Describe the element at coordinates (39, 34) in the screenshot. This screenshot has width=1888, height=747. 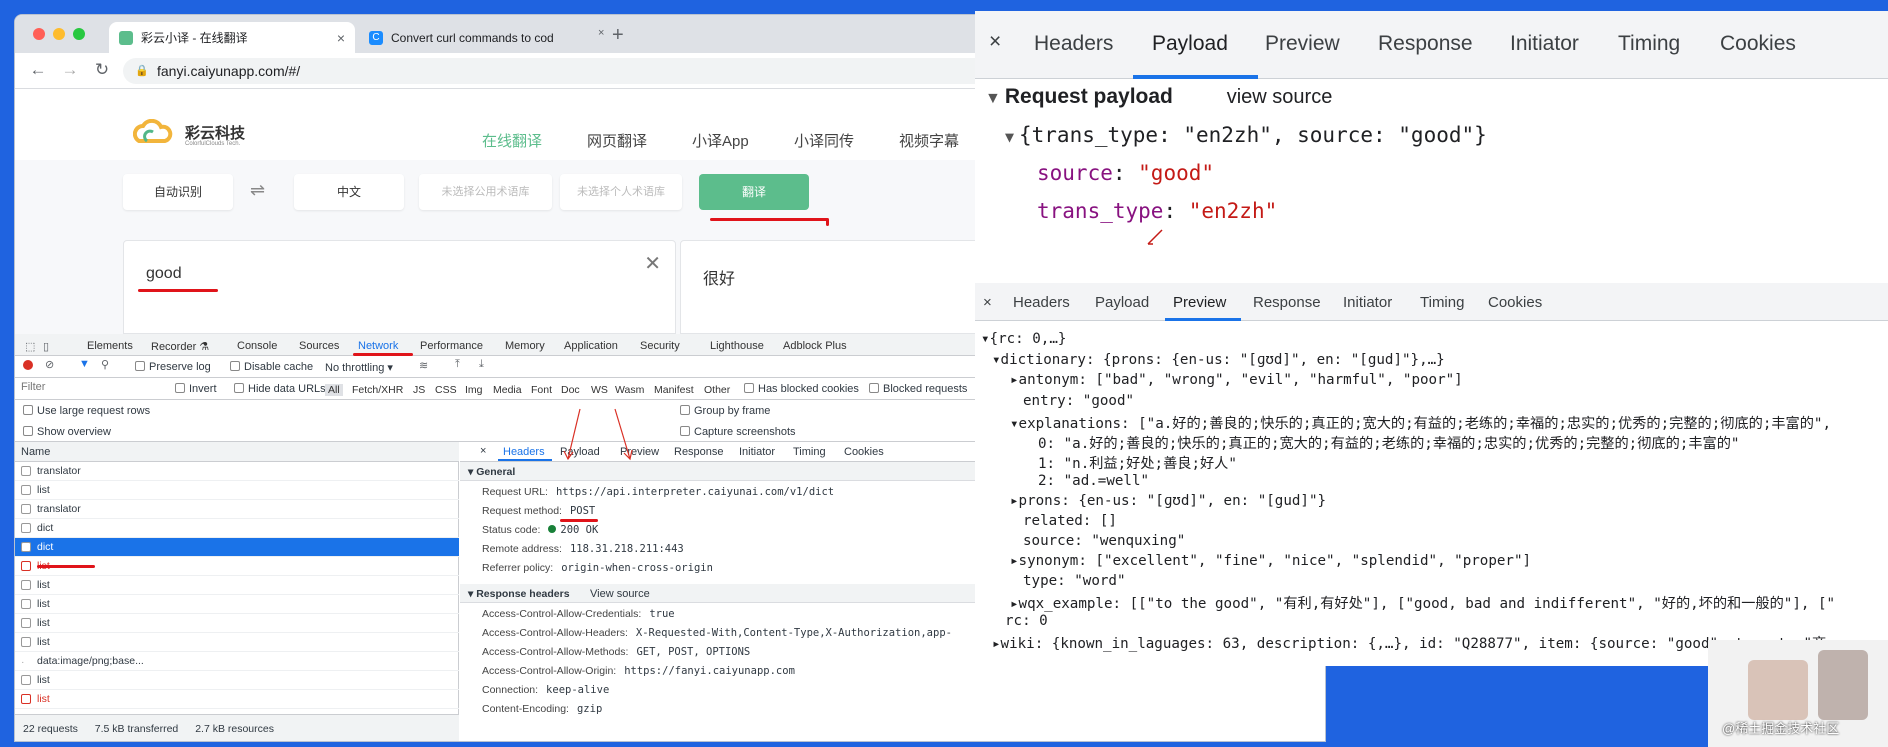
I see `close-window-icon` at that location.